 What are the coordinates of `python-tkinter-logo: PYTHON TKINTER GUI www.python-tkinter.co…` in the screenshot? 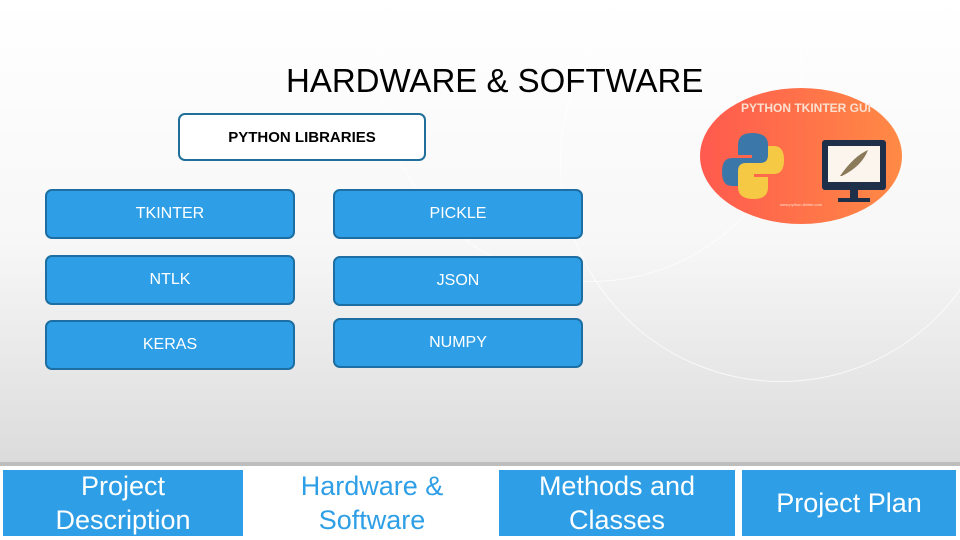 It's located at (801, 156).